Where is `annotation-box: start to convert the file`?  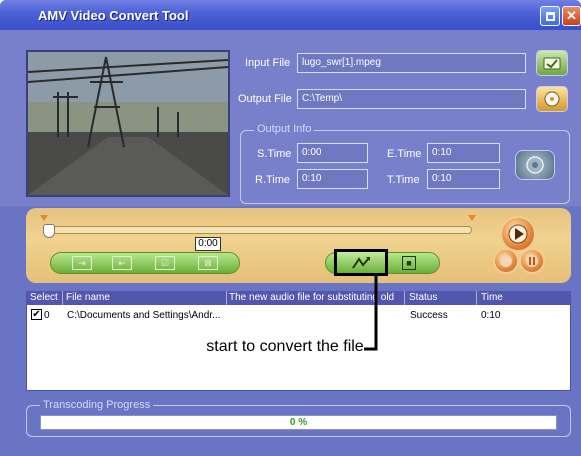 annotation-box: start to convert the file is located at coordinates (285, 347).